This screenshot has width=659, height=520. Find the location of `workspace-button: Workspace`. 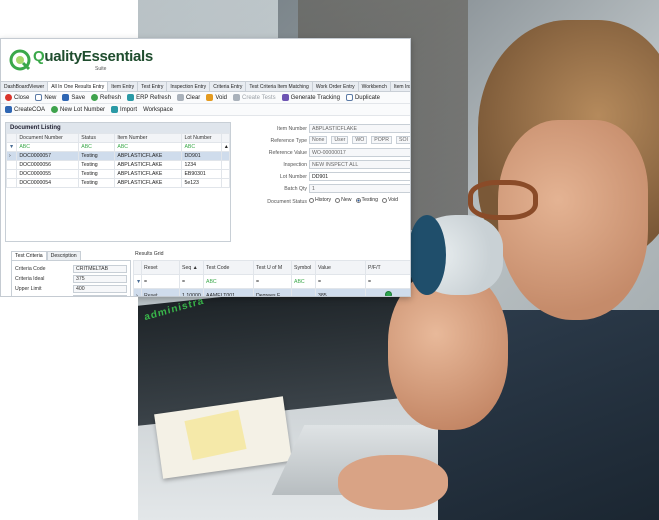

workspace-button: Workspace is located at coordinates (158, 110).